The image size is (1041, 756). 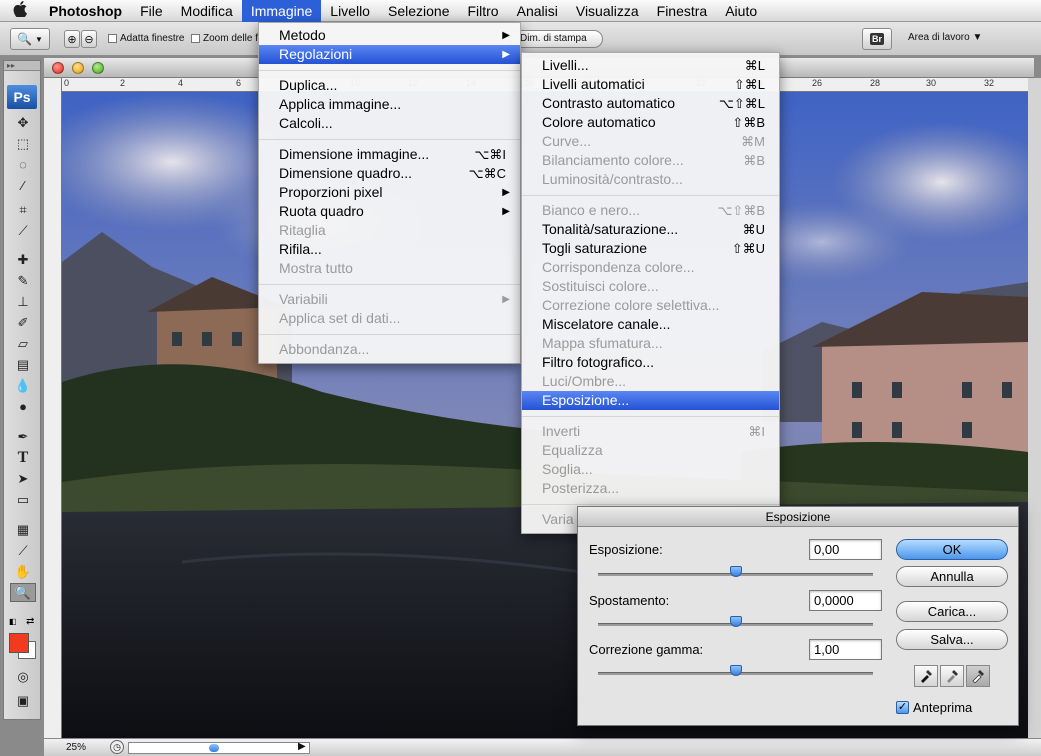 I want to click on menu-item-togli-saturazione: Togli saturazione ⇧⌘U, so click(x=650, y=248).